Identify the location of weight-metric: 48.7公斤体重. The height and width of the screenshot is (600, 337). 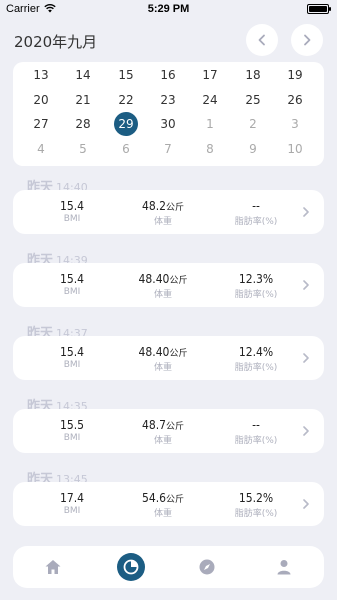
(163, 432).